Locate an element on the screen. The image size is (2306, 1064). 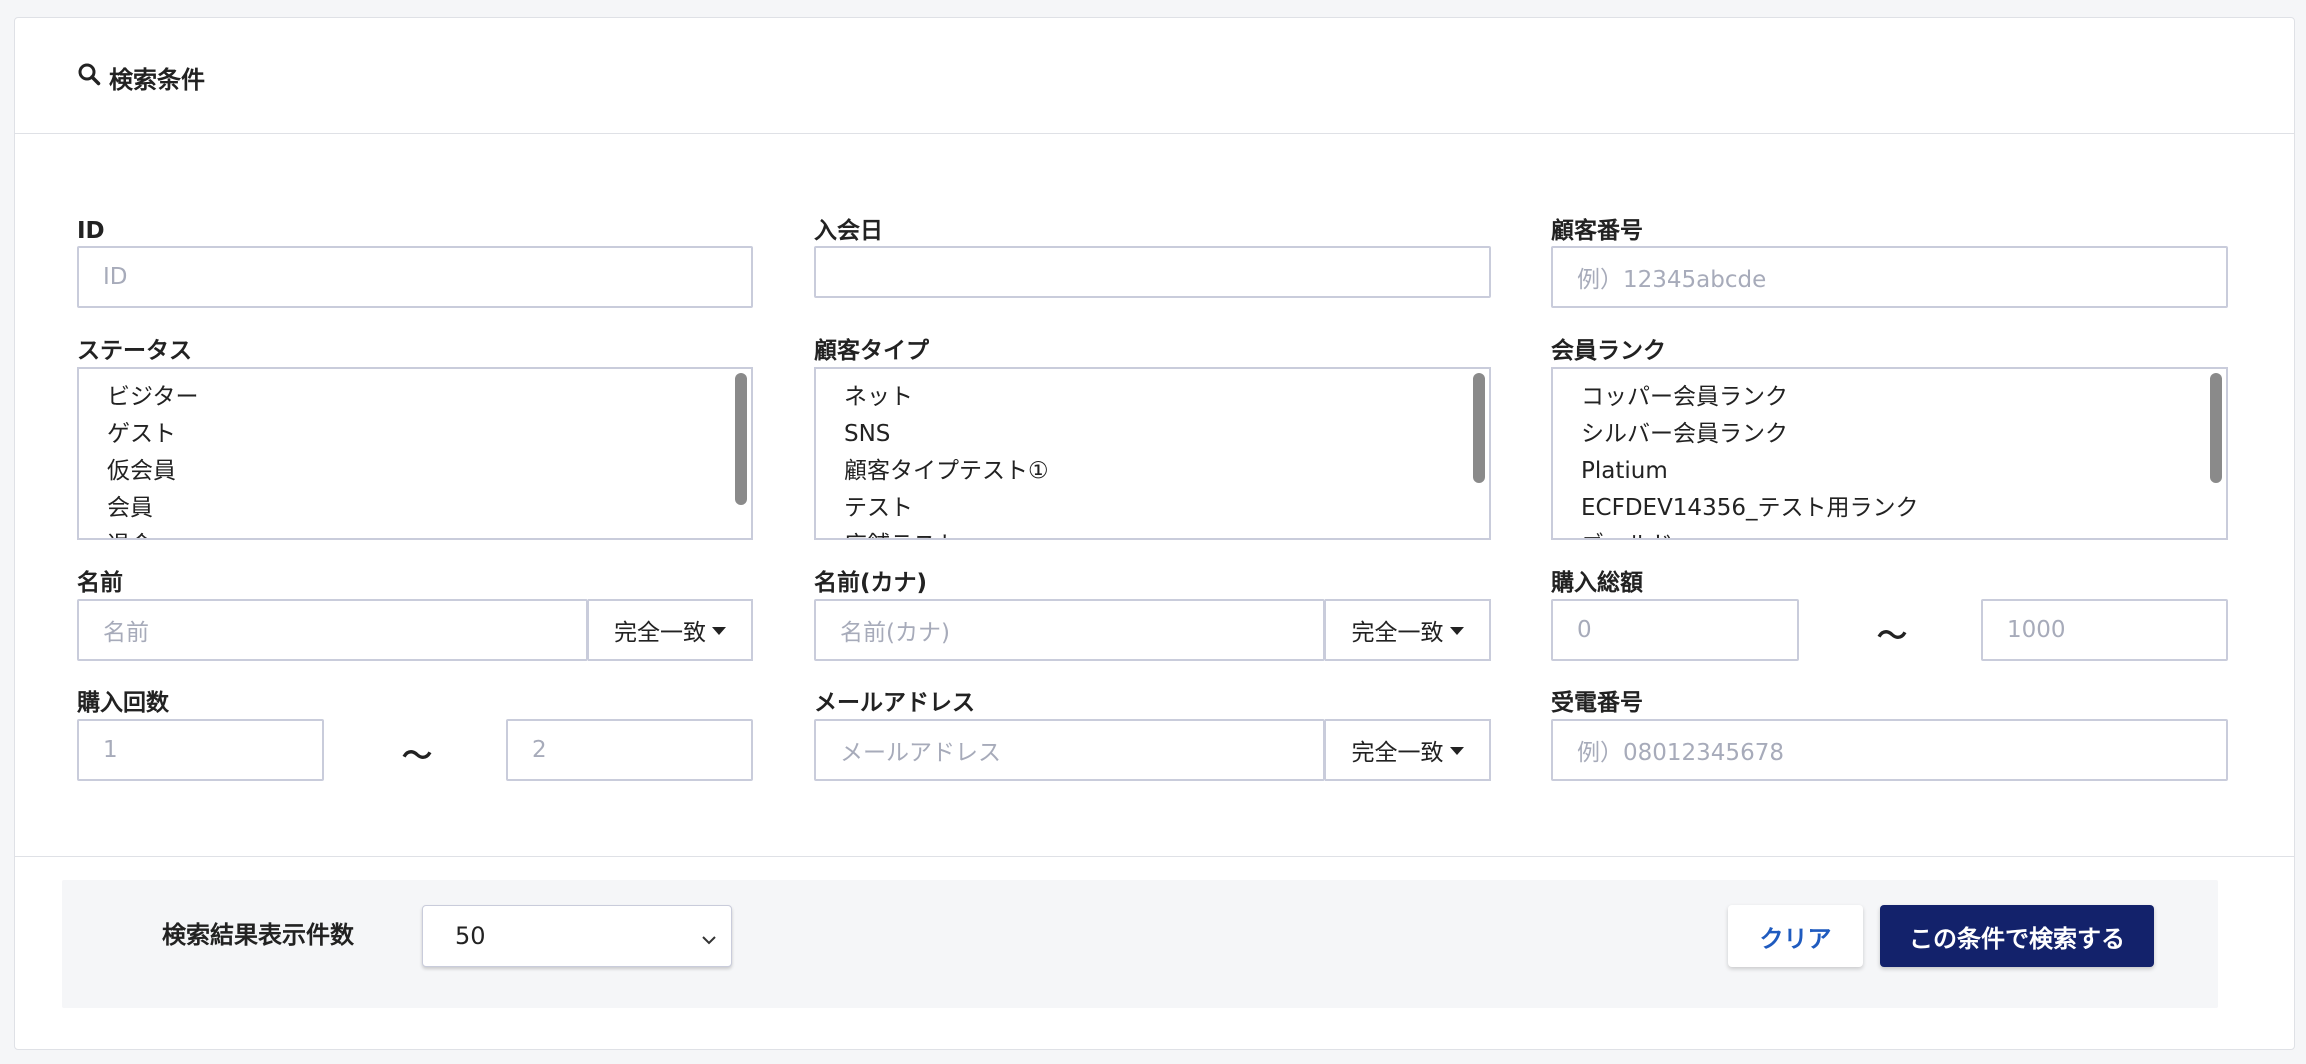
join-date-label: 入会日 is located at coordinates (848, 231).